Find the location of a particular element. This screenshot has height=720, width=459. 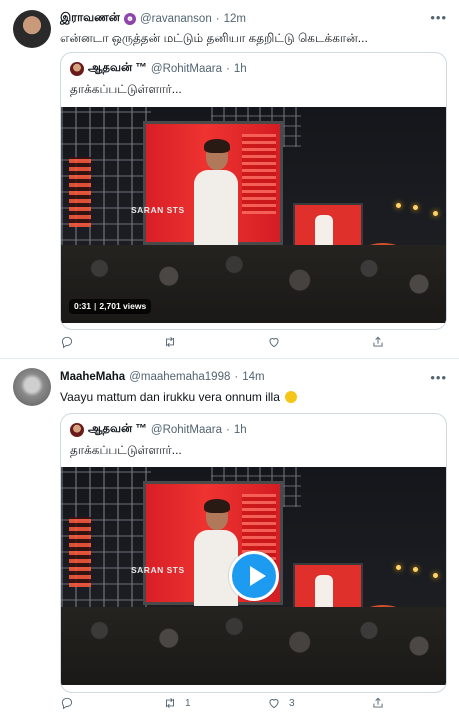

like-button: 3 is located at coordinates (281, 703).